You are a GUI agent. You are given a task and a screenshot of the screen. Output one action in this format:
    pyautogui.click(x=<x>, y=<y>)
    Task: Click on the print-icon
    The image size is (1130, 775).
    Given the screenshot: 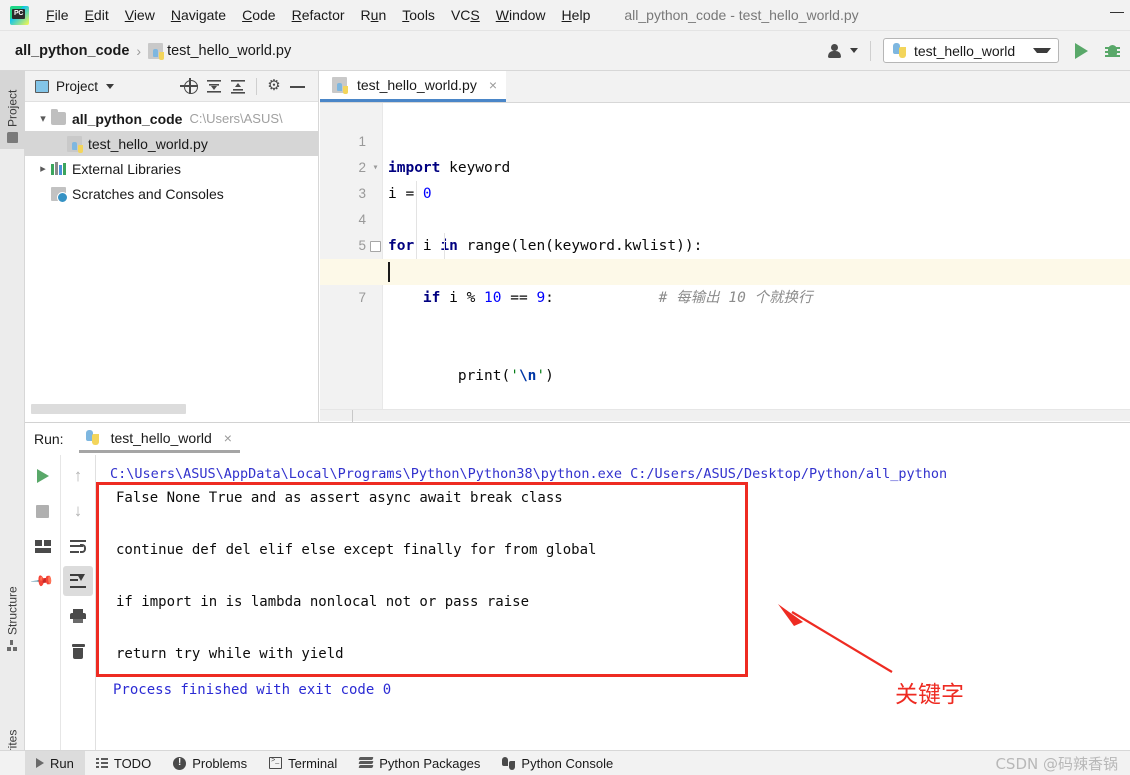 What is the action you would take?
    pyautogui.click(x=78, y=616)
    